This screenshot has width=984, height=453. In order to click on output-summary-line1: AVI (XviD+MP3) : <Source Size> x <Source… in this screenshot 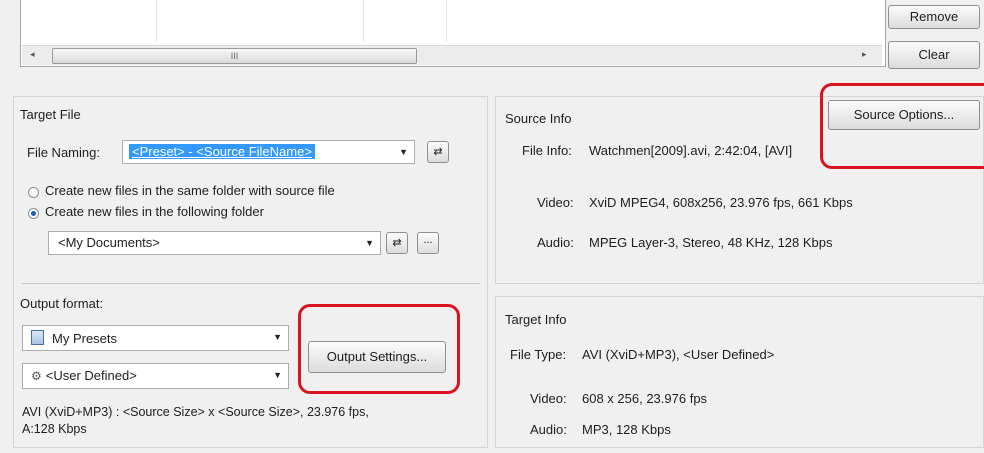, I will do `click(195, 412)`.